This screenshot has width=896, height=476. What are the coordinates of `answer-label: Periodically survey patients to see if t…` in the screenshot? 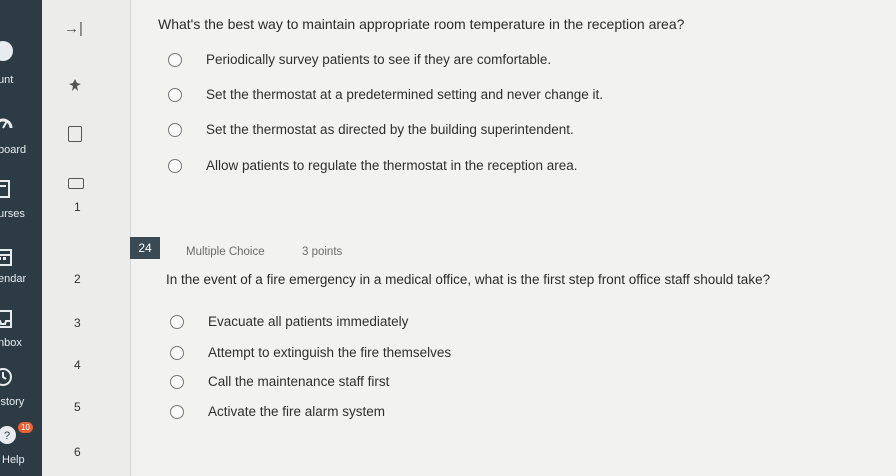 It's located at (379, 59).